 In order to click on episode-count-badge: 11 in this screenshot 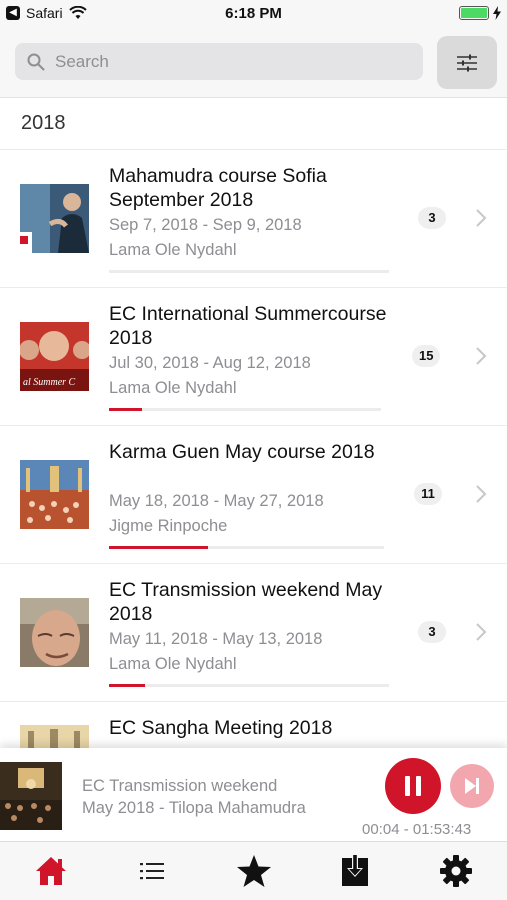, I will do `click(428, 494)`.